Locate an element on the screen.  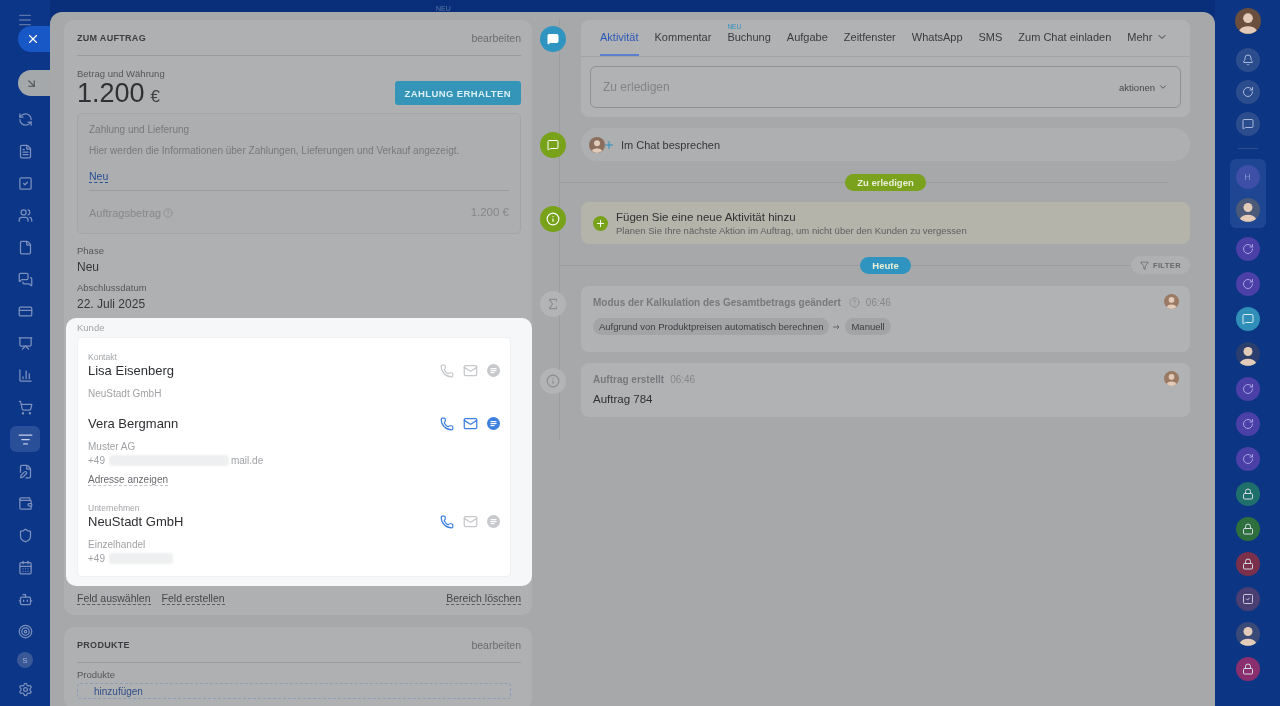
field-link: Feld auswählen is located at coordinates (114, 598).